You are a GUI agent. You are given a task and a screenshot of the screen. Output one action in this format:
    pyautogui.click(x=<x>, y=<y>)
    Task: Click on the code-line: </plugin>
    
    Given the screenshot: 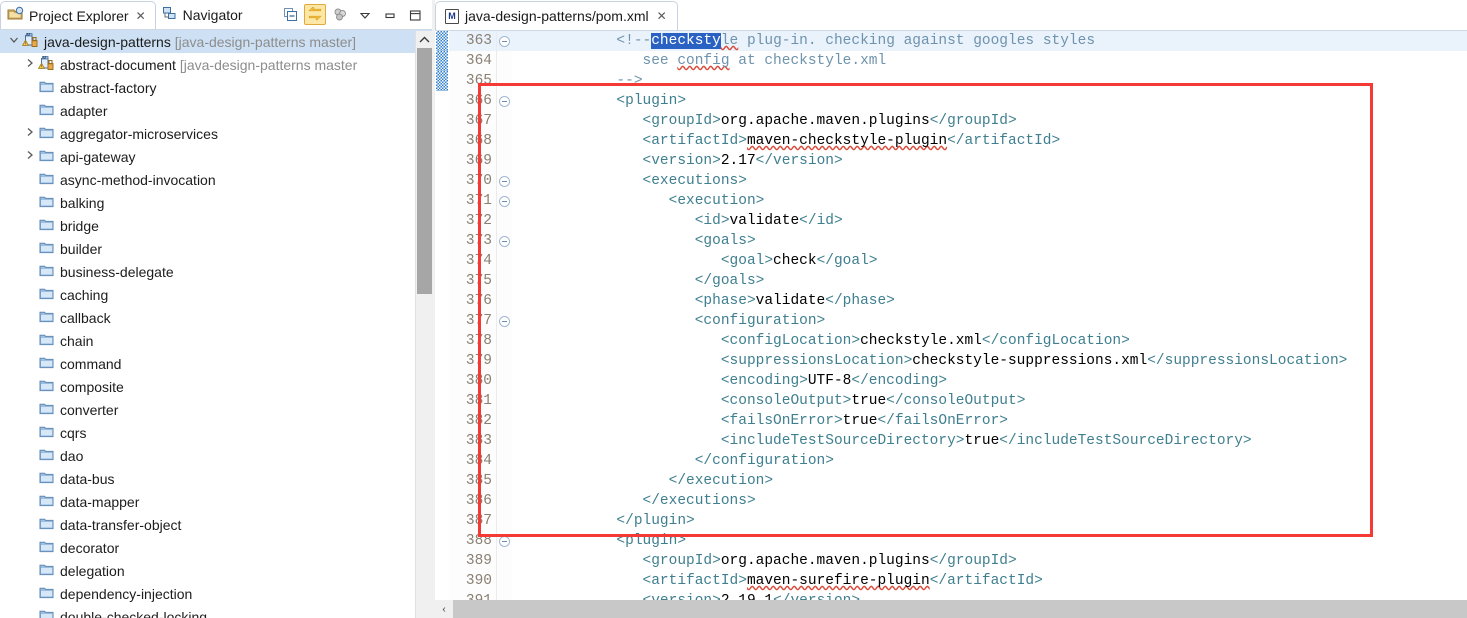 What is the action you would take?
    pyautogui.click(x=989, y=521)
    